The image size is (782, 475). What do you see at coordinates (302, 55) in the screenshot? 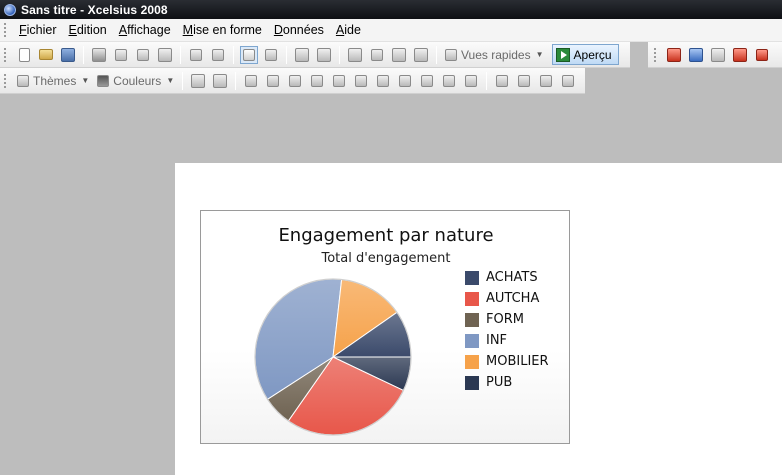
I see `import-spreadsheet-button` at bounding box center [302, 55].